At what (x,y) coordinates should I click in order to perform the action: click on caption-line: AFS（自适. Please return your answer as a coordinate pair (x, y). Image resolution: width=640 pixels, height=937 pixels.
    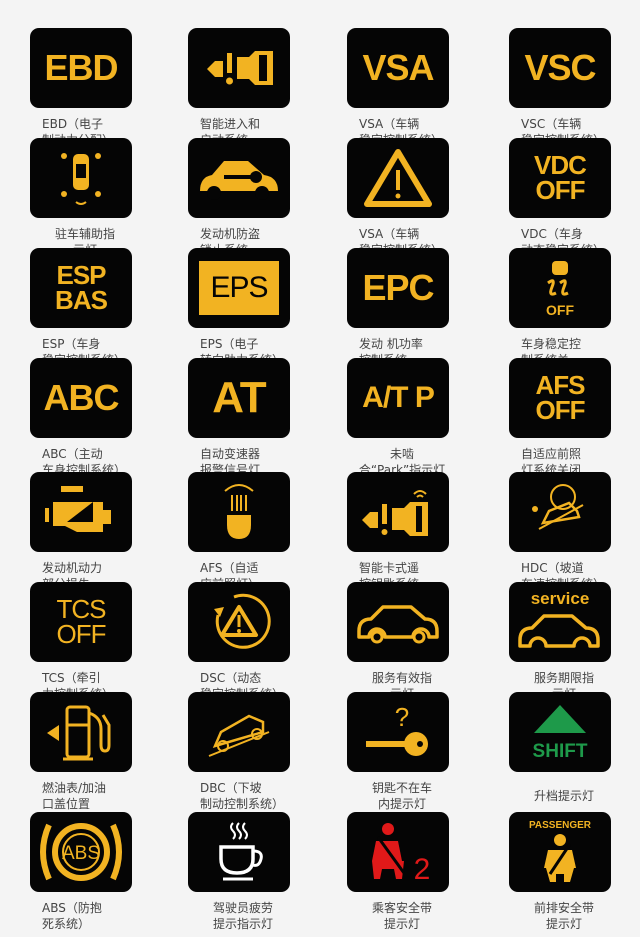
    Looking at the image, I should click on (229, 568).